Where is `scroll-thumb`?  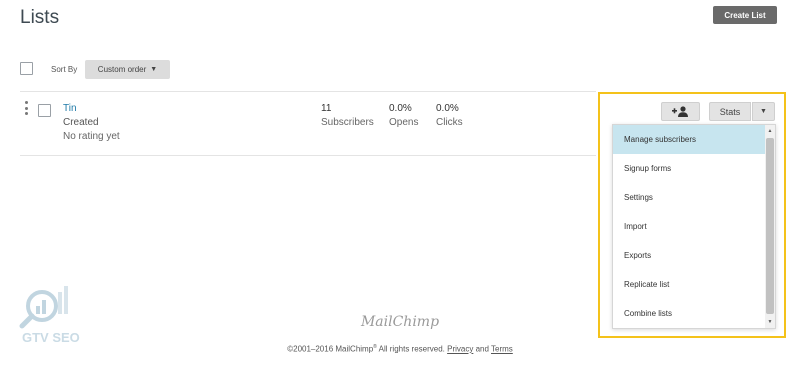 scroll-thumb is located at coordinates (770, 226).